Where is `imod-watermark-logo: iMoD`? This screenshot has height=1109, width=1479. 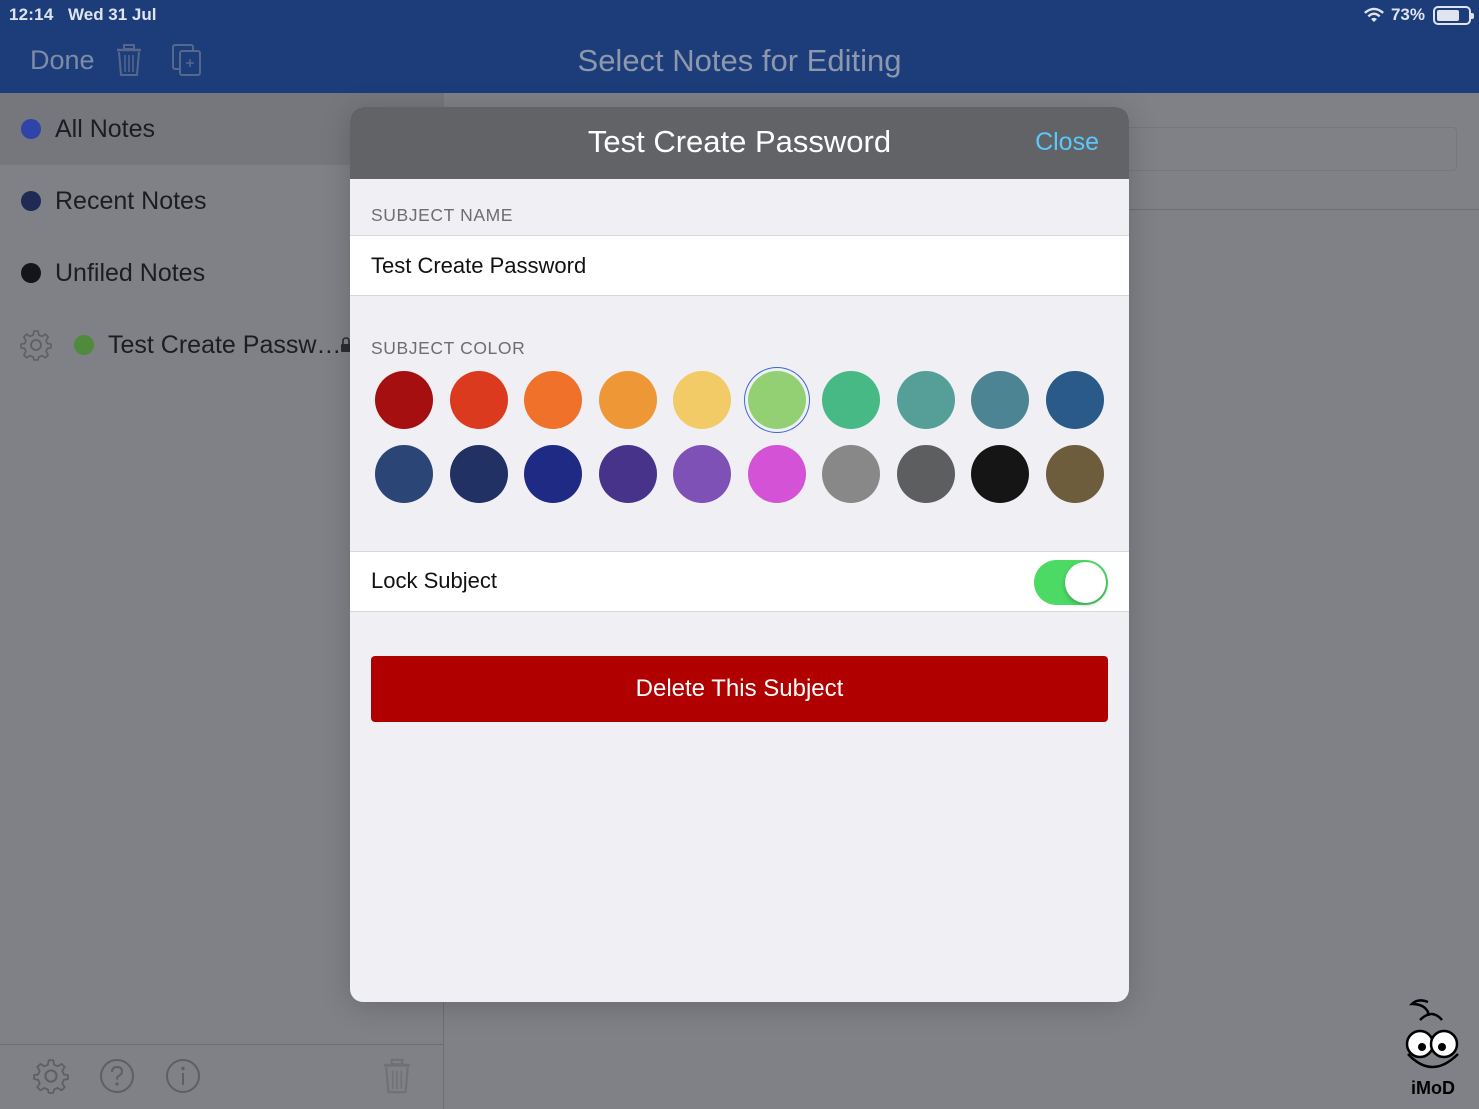 imod-watermark-logo: iMoD is located at coordinates (1432, 1048).